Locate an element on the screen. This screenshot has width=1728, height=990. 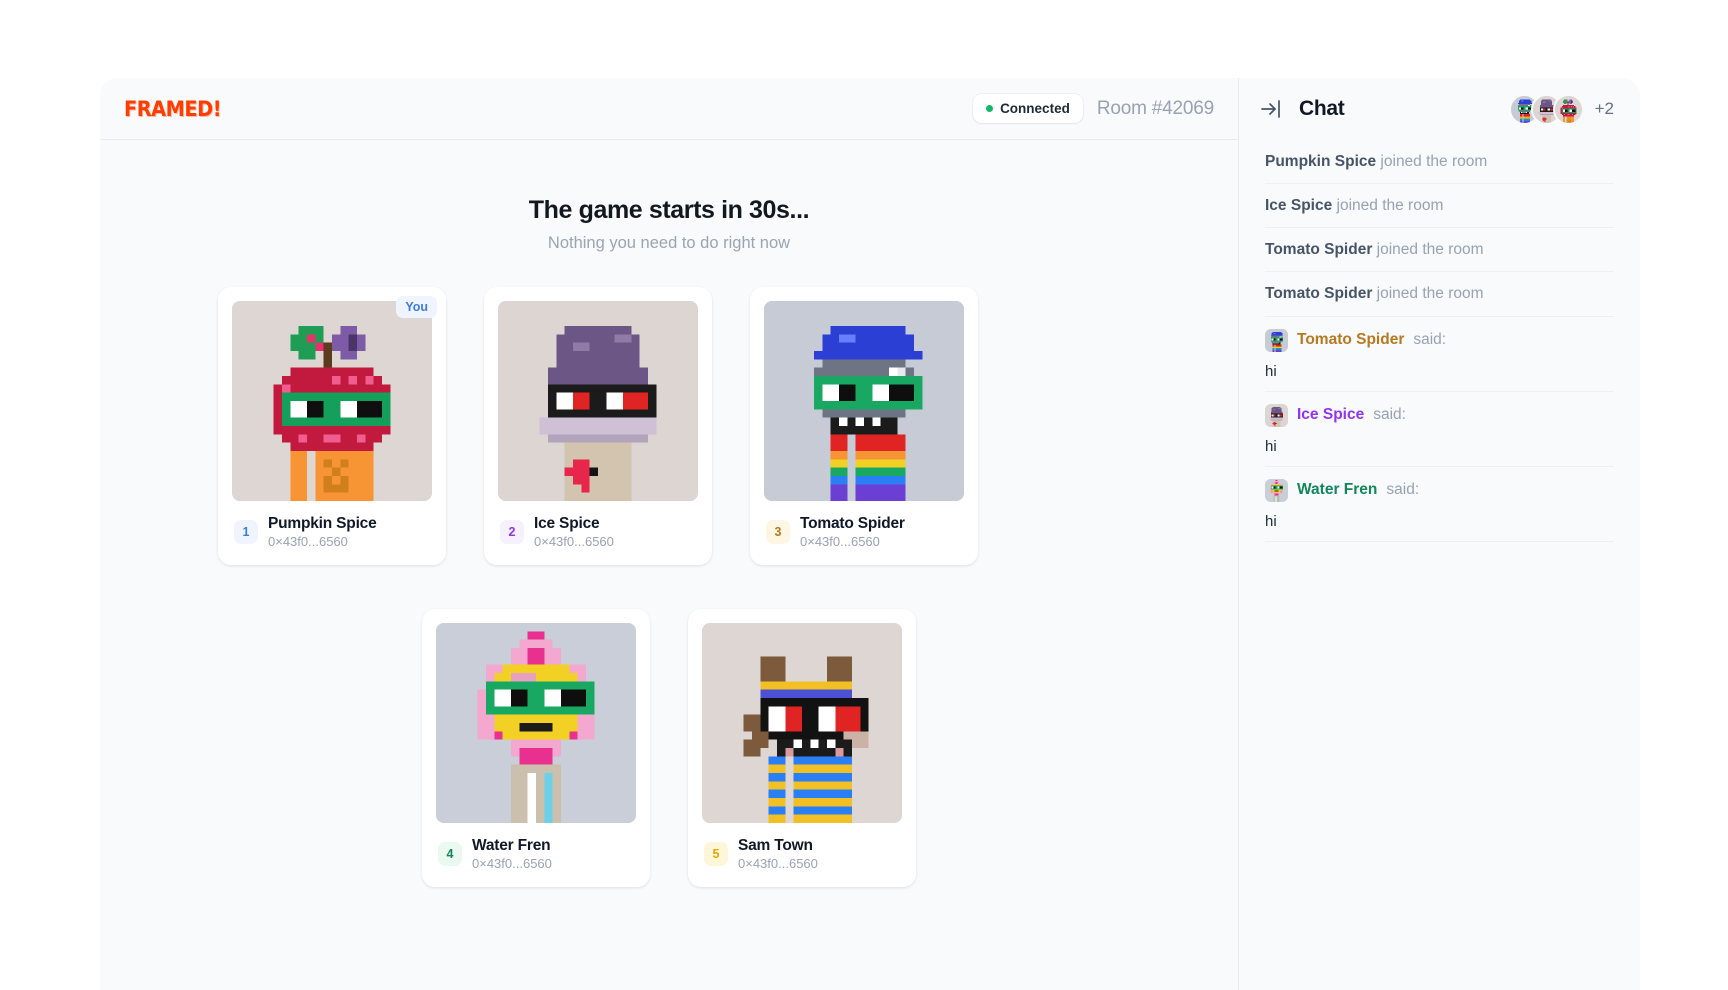
message-header: Tomato Spider said: is located at coordinates (1439, 340).